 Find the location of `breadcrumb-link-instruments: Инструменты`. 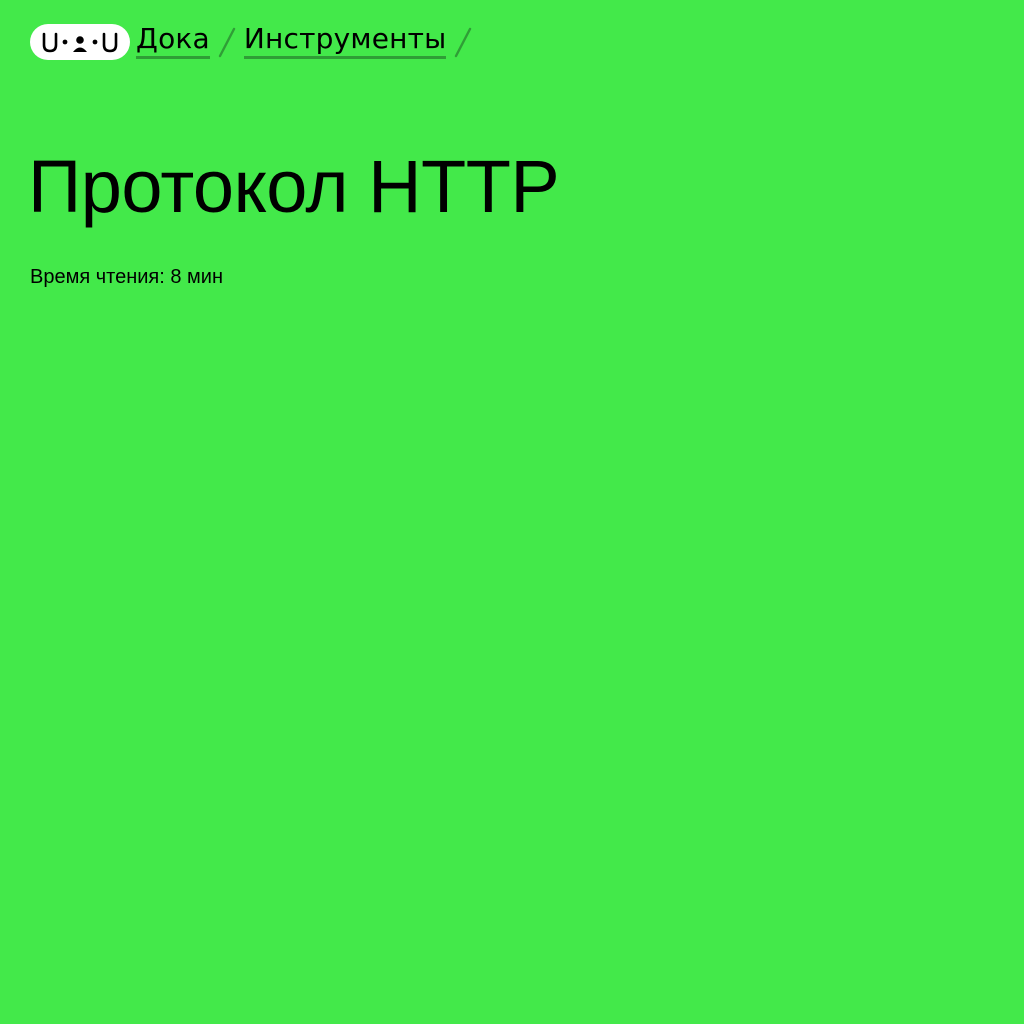

breadcrumb-link-instruments: Инструменты is located at coordinates (345, 40).